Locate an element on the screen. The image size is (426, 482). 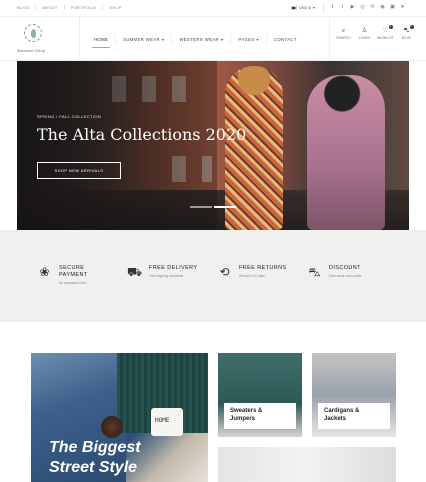
top-link-shop: SHOP is located at coordinates (115, 7).